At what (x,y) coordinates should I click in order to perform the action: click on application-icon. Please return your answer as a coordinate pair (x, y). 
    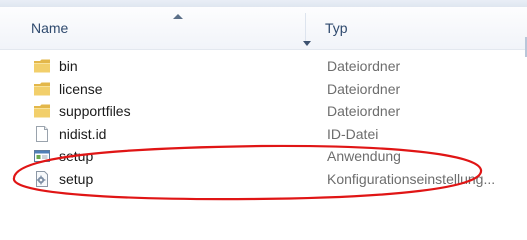
    Looking at the image, I should click on (42, 156).